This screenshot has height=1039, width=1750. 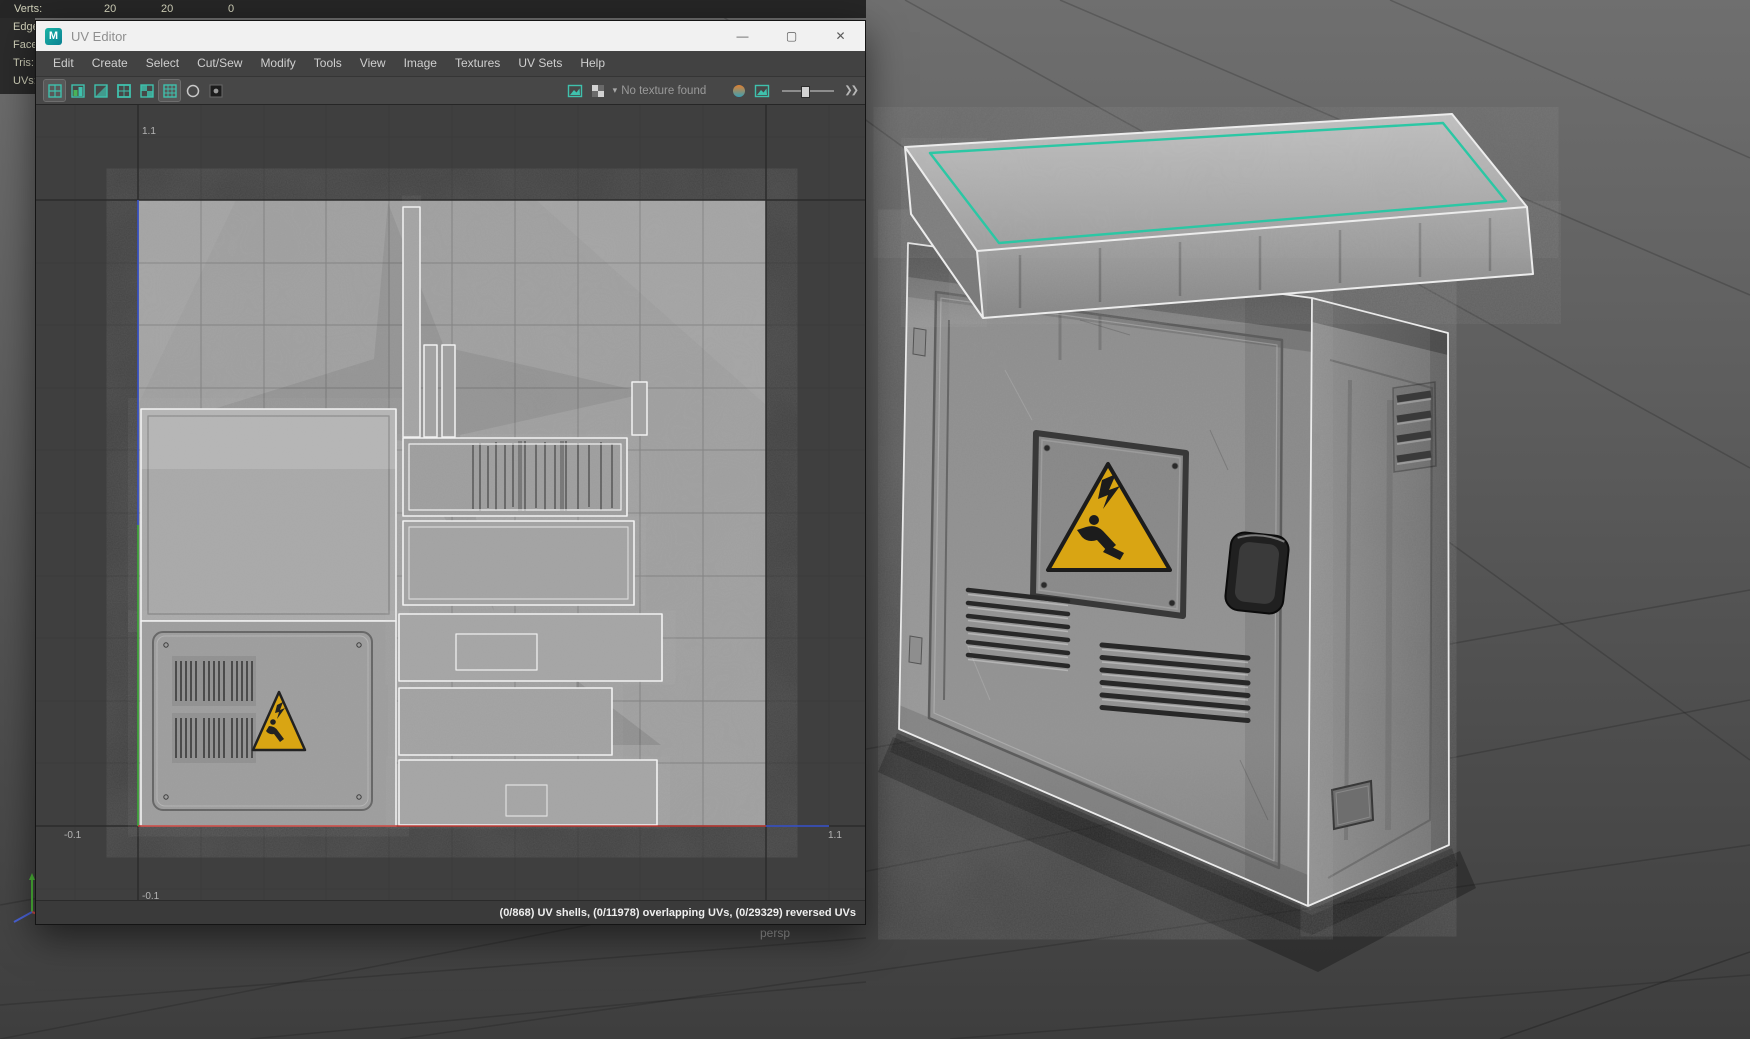 What do you see at coordinates (1352, 805) in the screenshot?
I see `side-access-plate` at bounding box center [1352, 805].